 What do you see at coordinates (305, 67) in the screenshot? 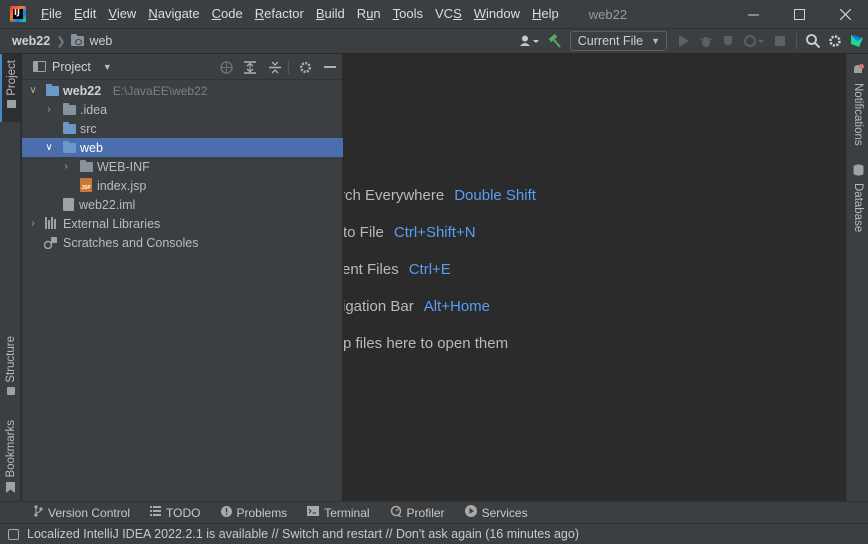
I see `panel-options-gear-icon` at bounding box center [305, 67].